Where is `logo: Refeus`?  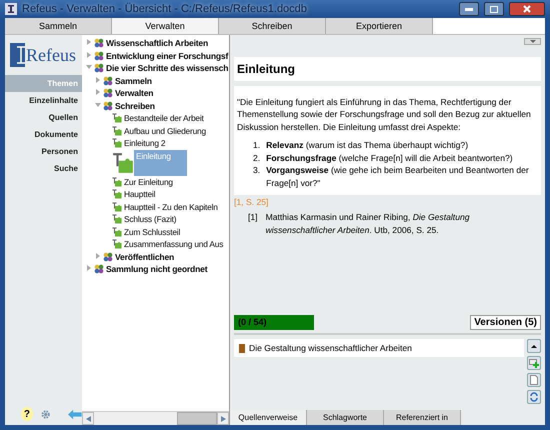
logo: Refeus is located at coordinates (51, 55).